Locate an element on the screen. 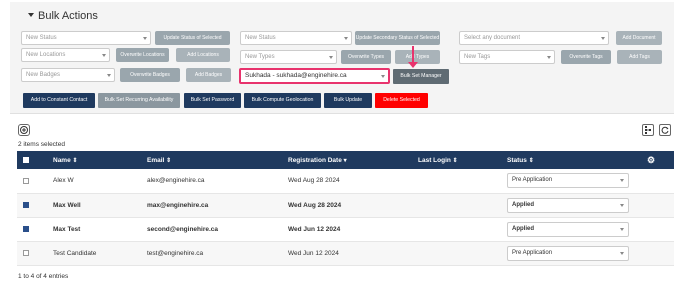  annotation-arrow-head is located at coordinates (413, 65).